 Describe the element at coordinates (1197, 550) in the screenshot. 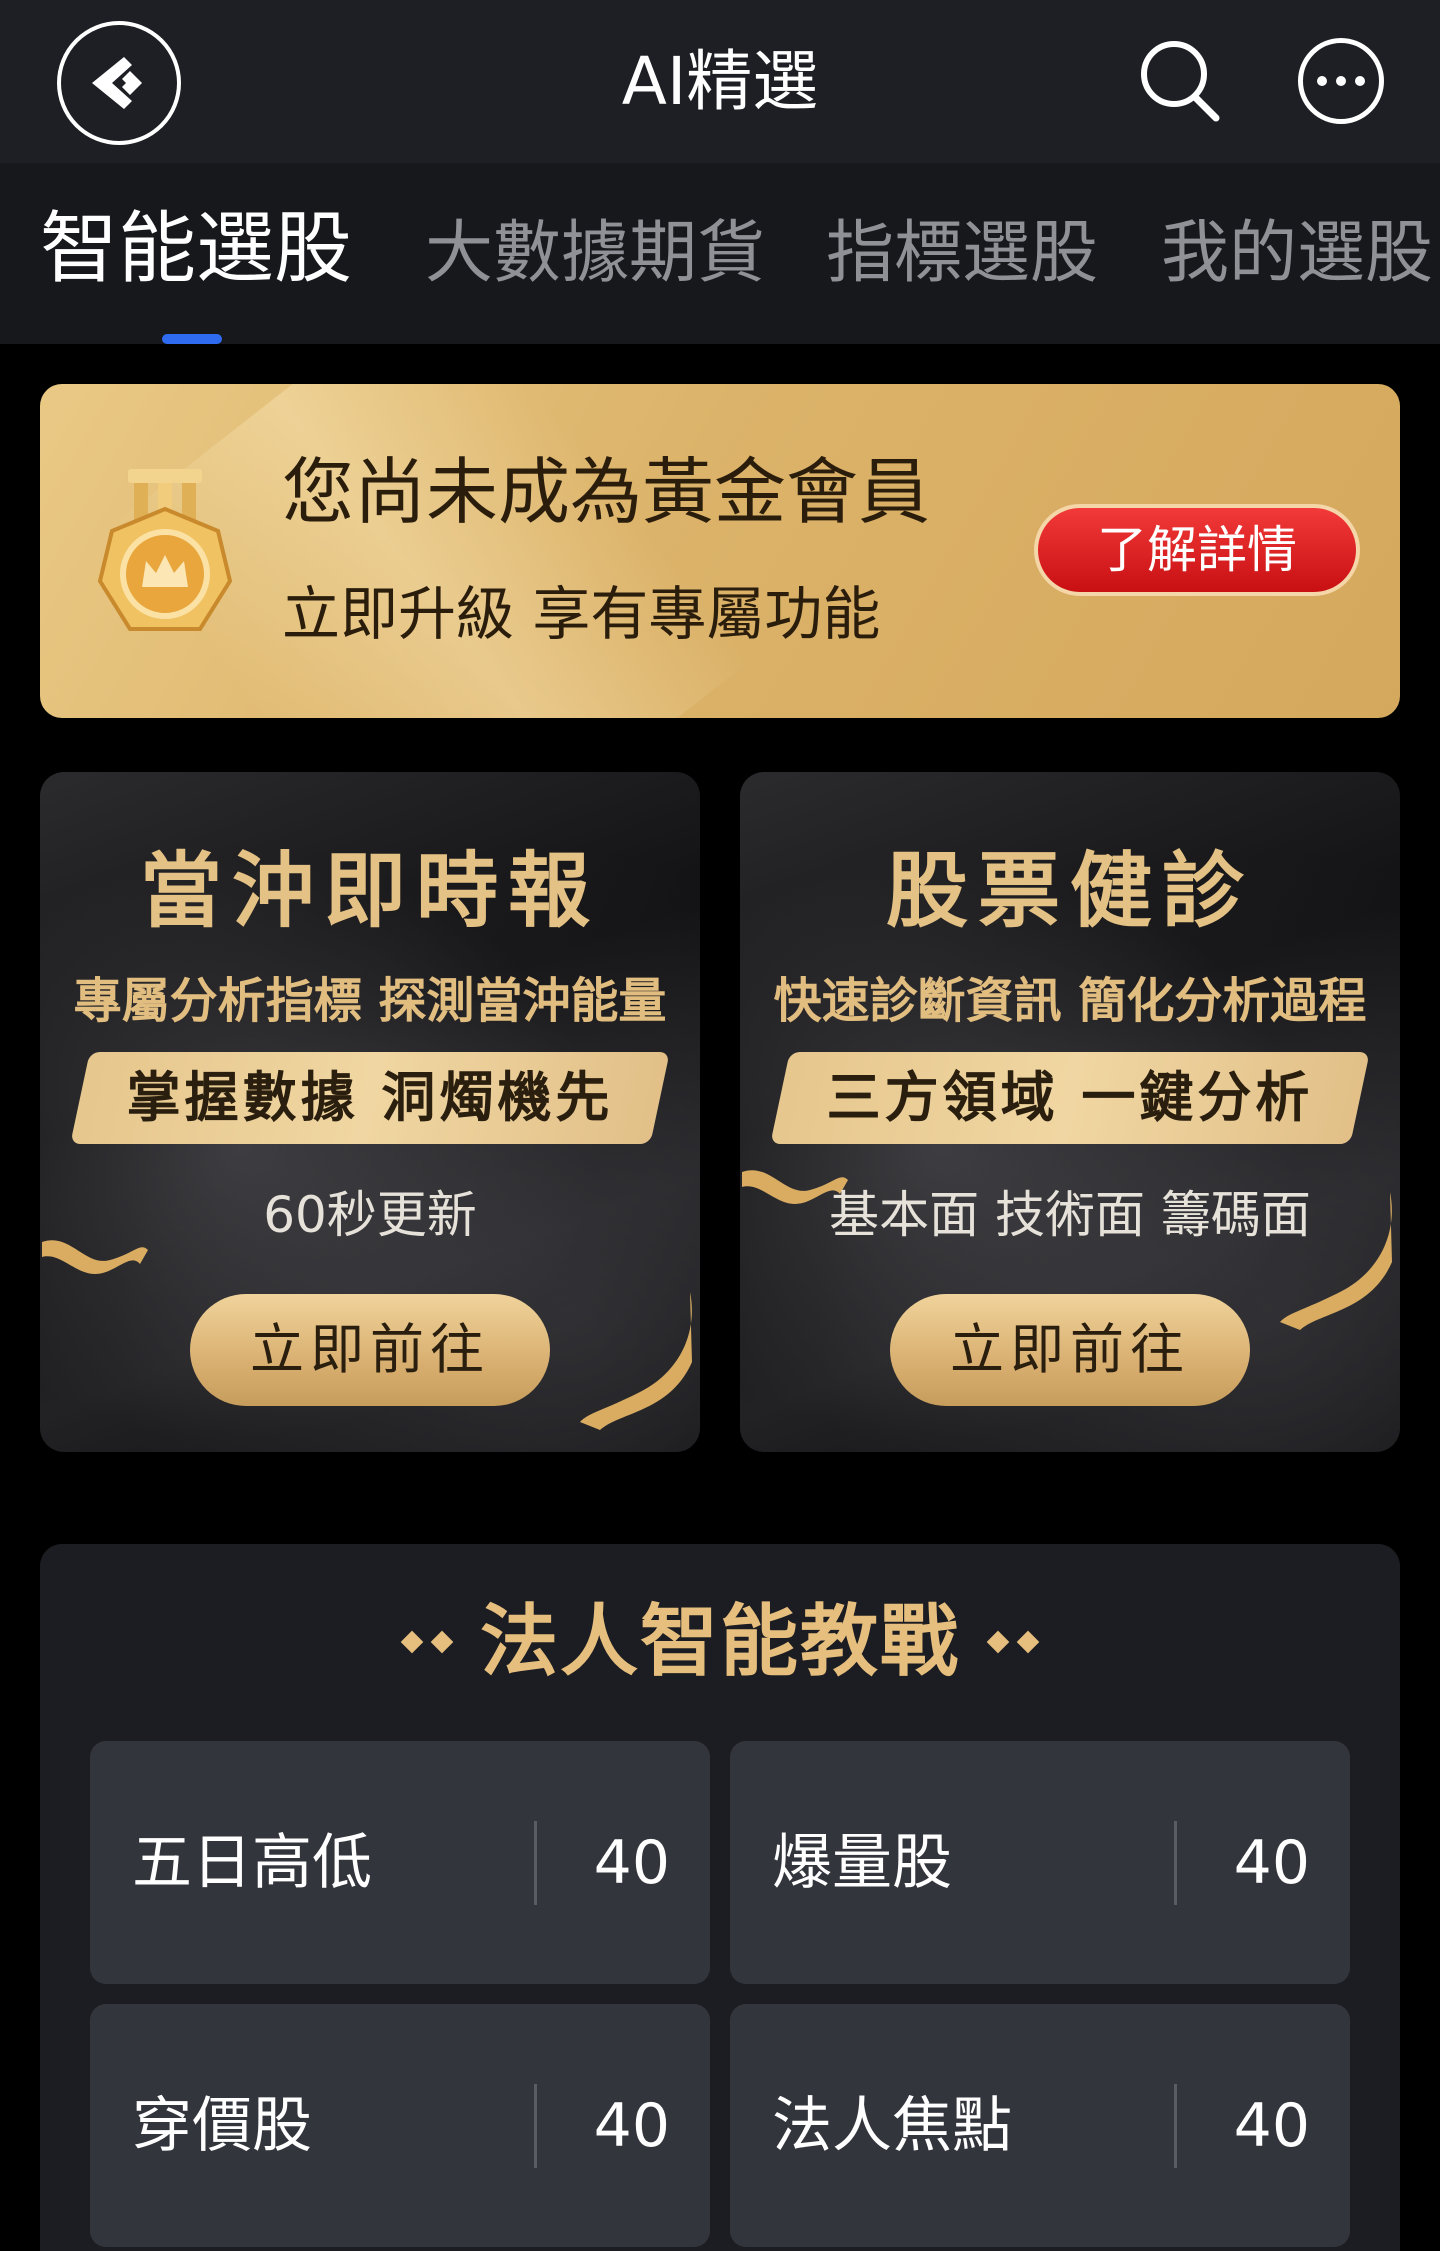

I see `learn-more-button: 了解詳情` at that location.